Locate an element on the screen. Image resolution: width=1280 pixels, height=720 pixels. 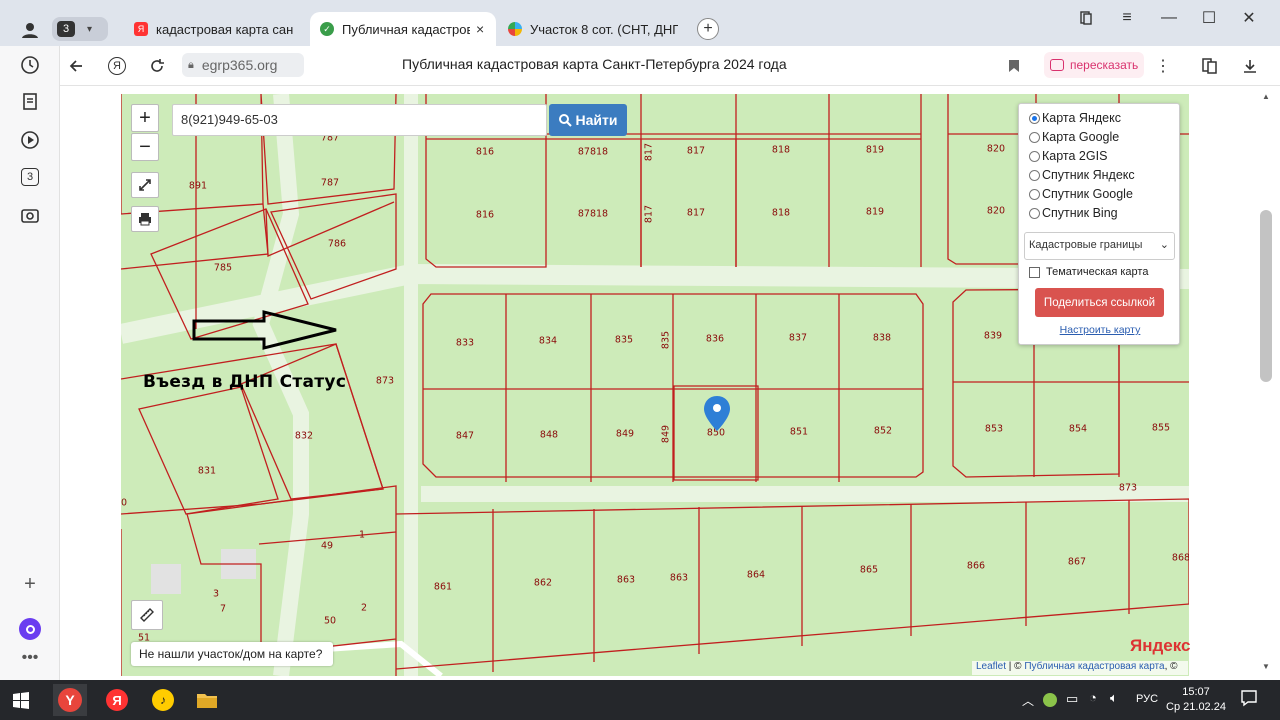
screenshot-icon is located at coordinates (30, 215).